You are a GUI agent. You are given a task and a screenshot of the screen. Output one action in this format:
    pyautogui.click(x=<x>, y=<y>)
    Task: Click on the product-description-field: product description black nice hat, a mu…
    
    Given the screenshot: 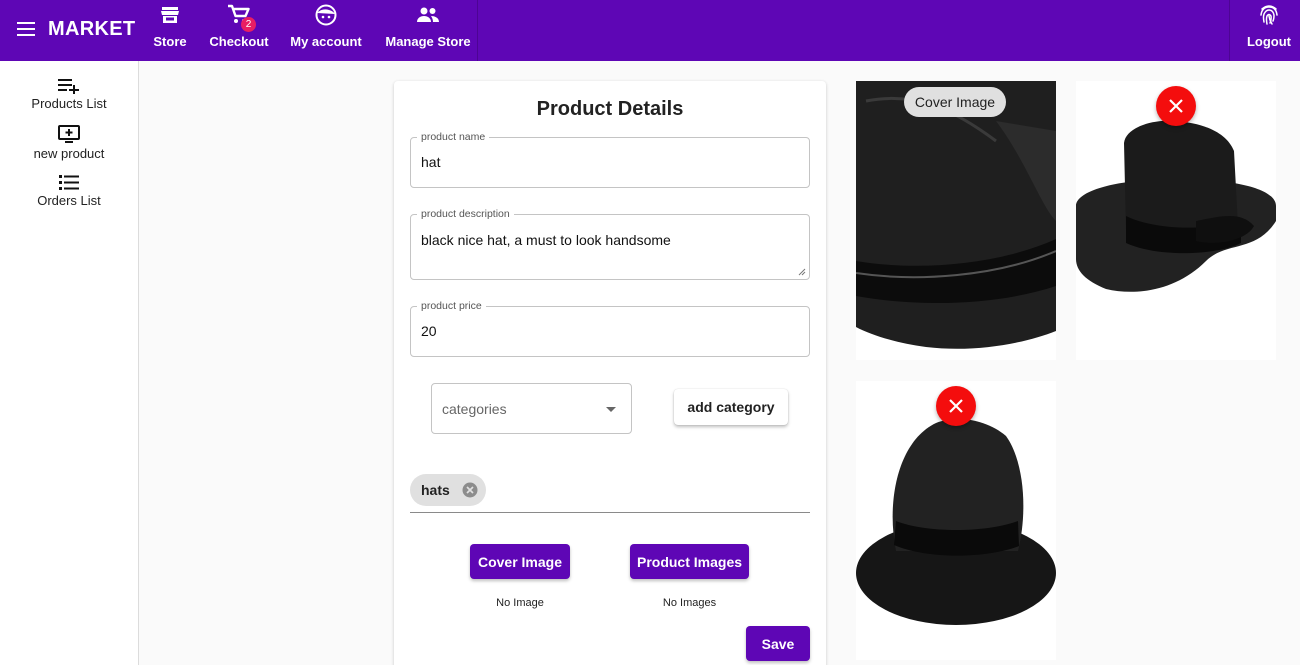 What is the action you would take?
    pyautogui.click(x=610, y=244)
    